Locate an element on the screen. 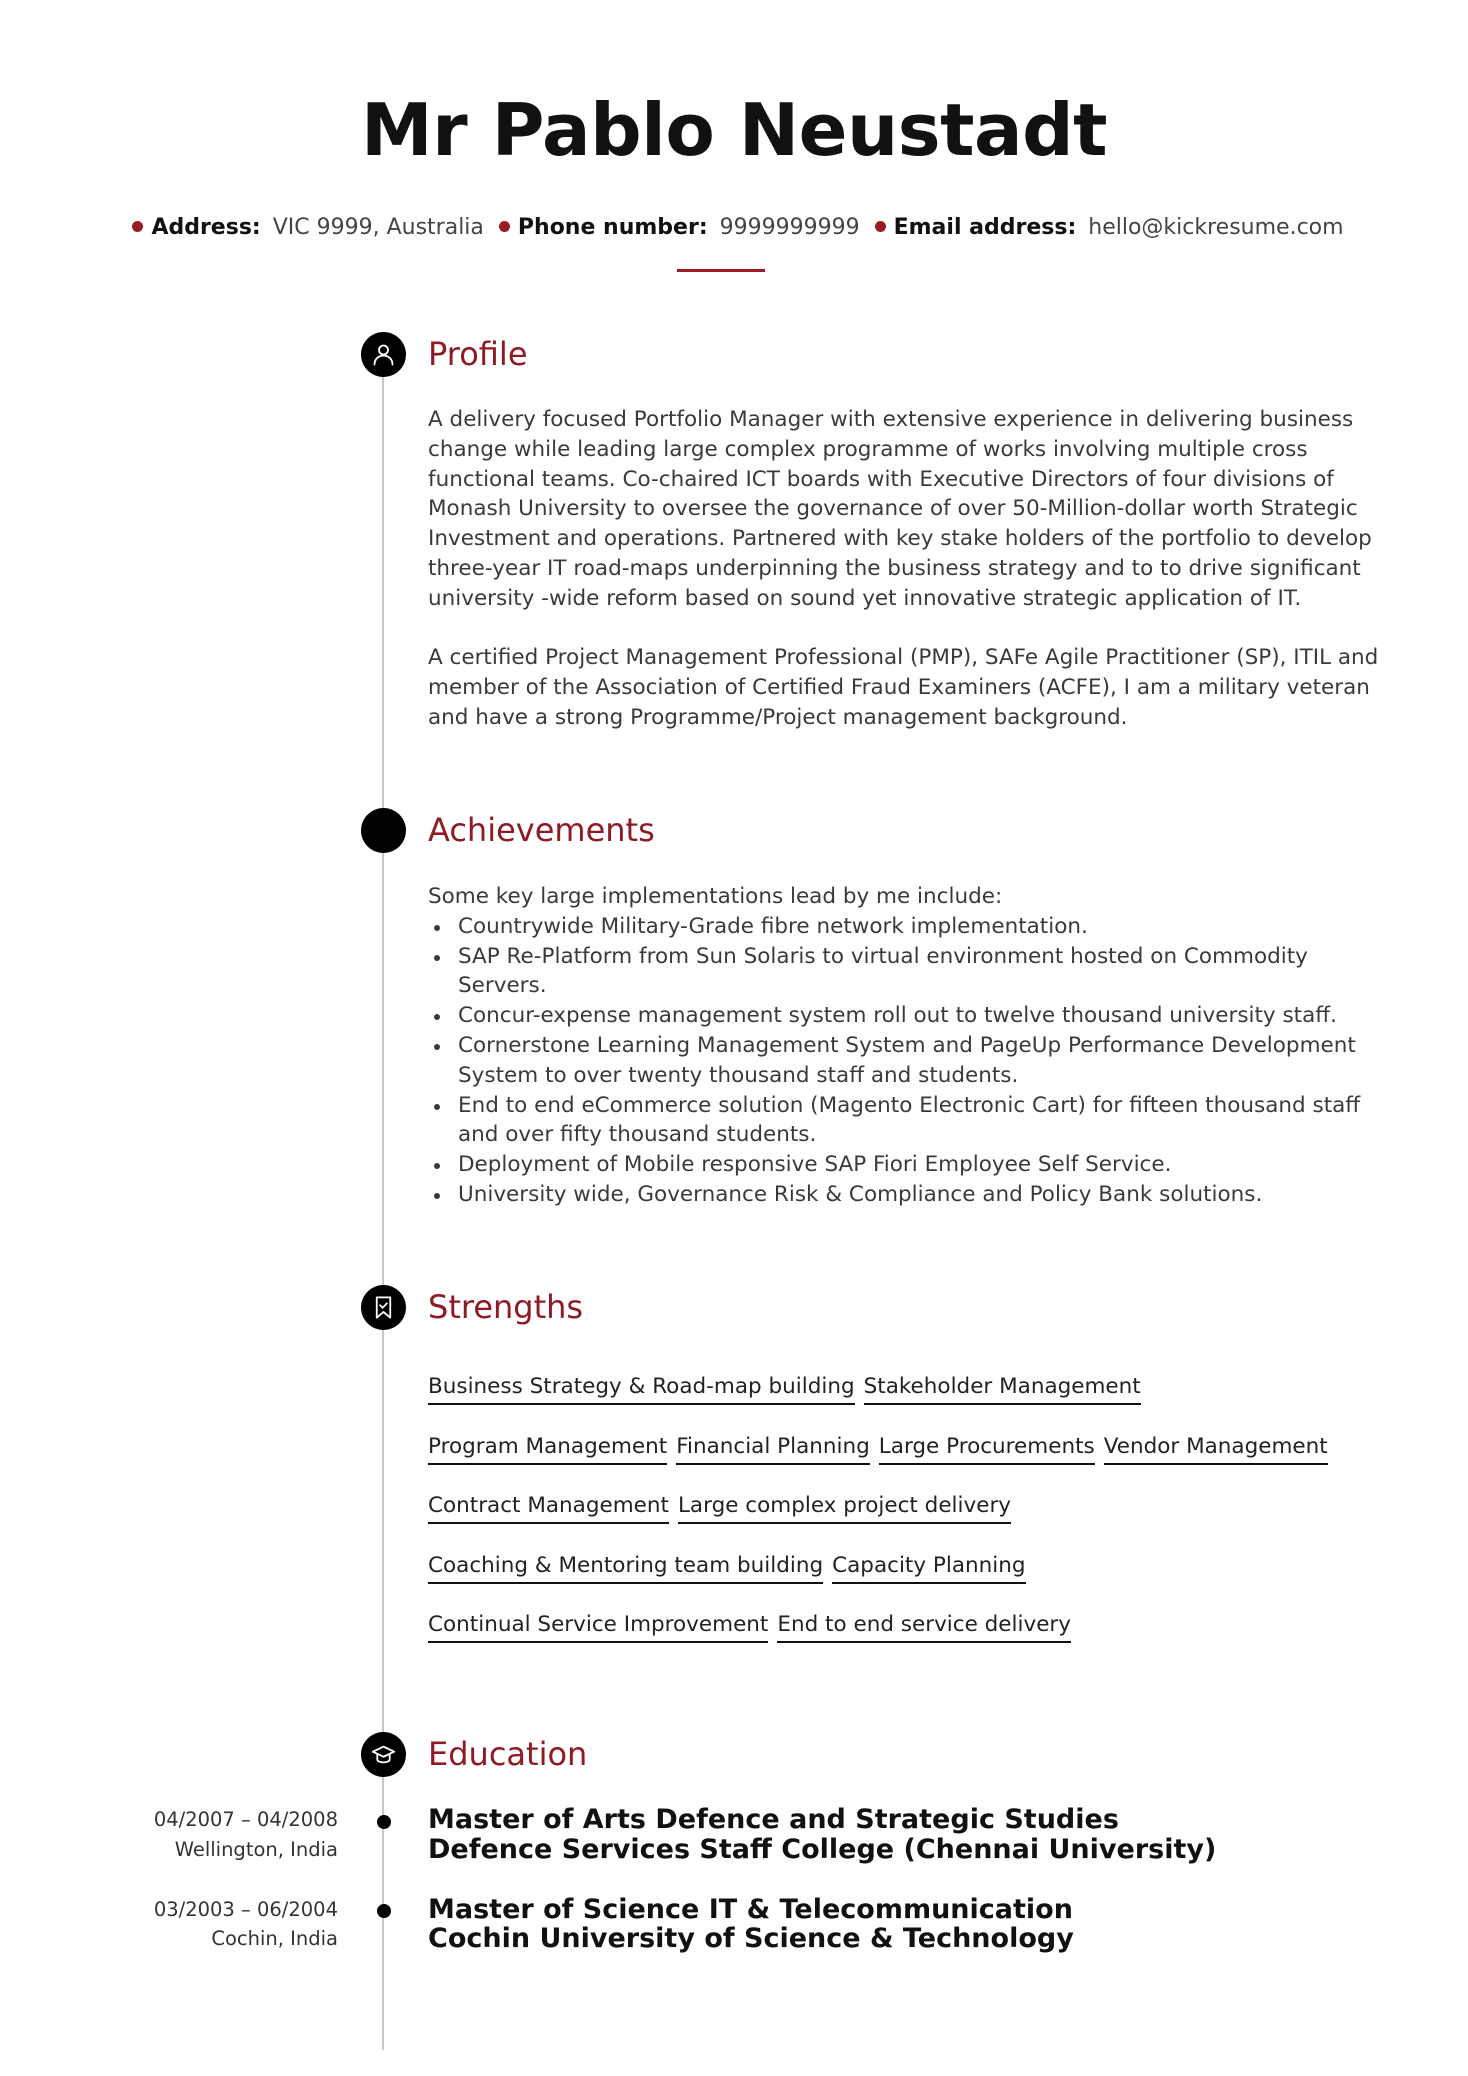 The image size is (1468, 2076). phone-value: 9999999999 is located at coordinates (789, 227).